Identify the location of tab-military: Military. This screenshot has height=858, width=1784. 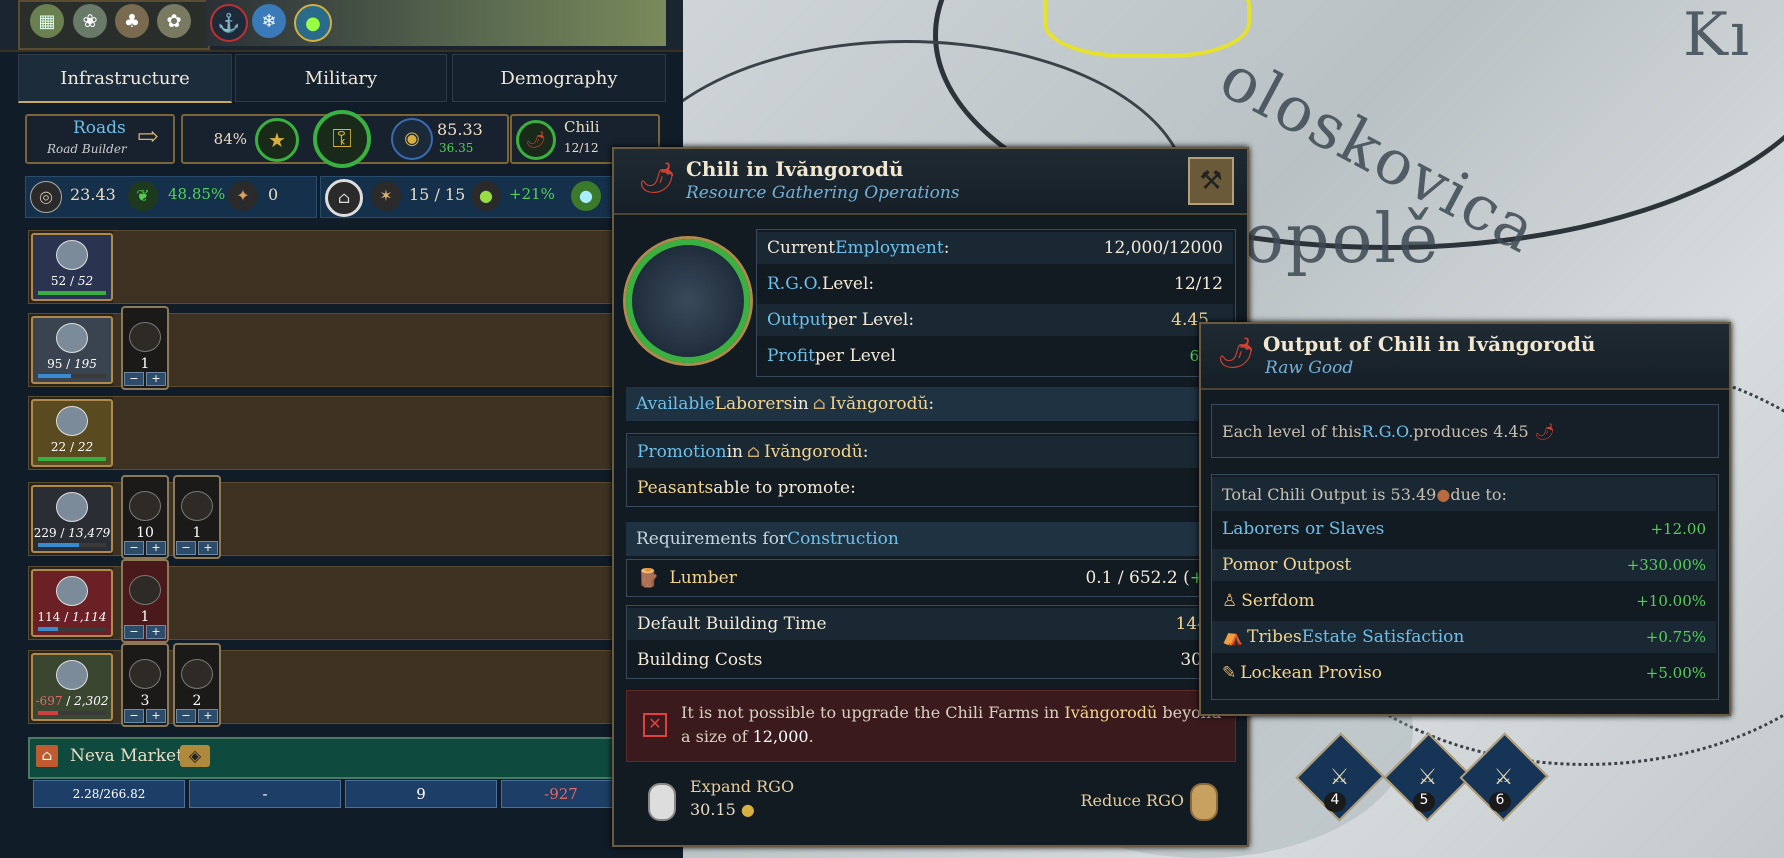
(341, 78).